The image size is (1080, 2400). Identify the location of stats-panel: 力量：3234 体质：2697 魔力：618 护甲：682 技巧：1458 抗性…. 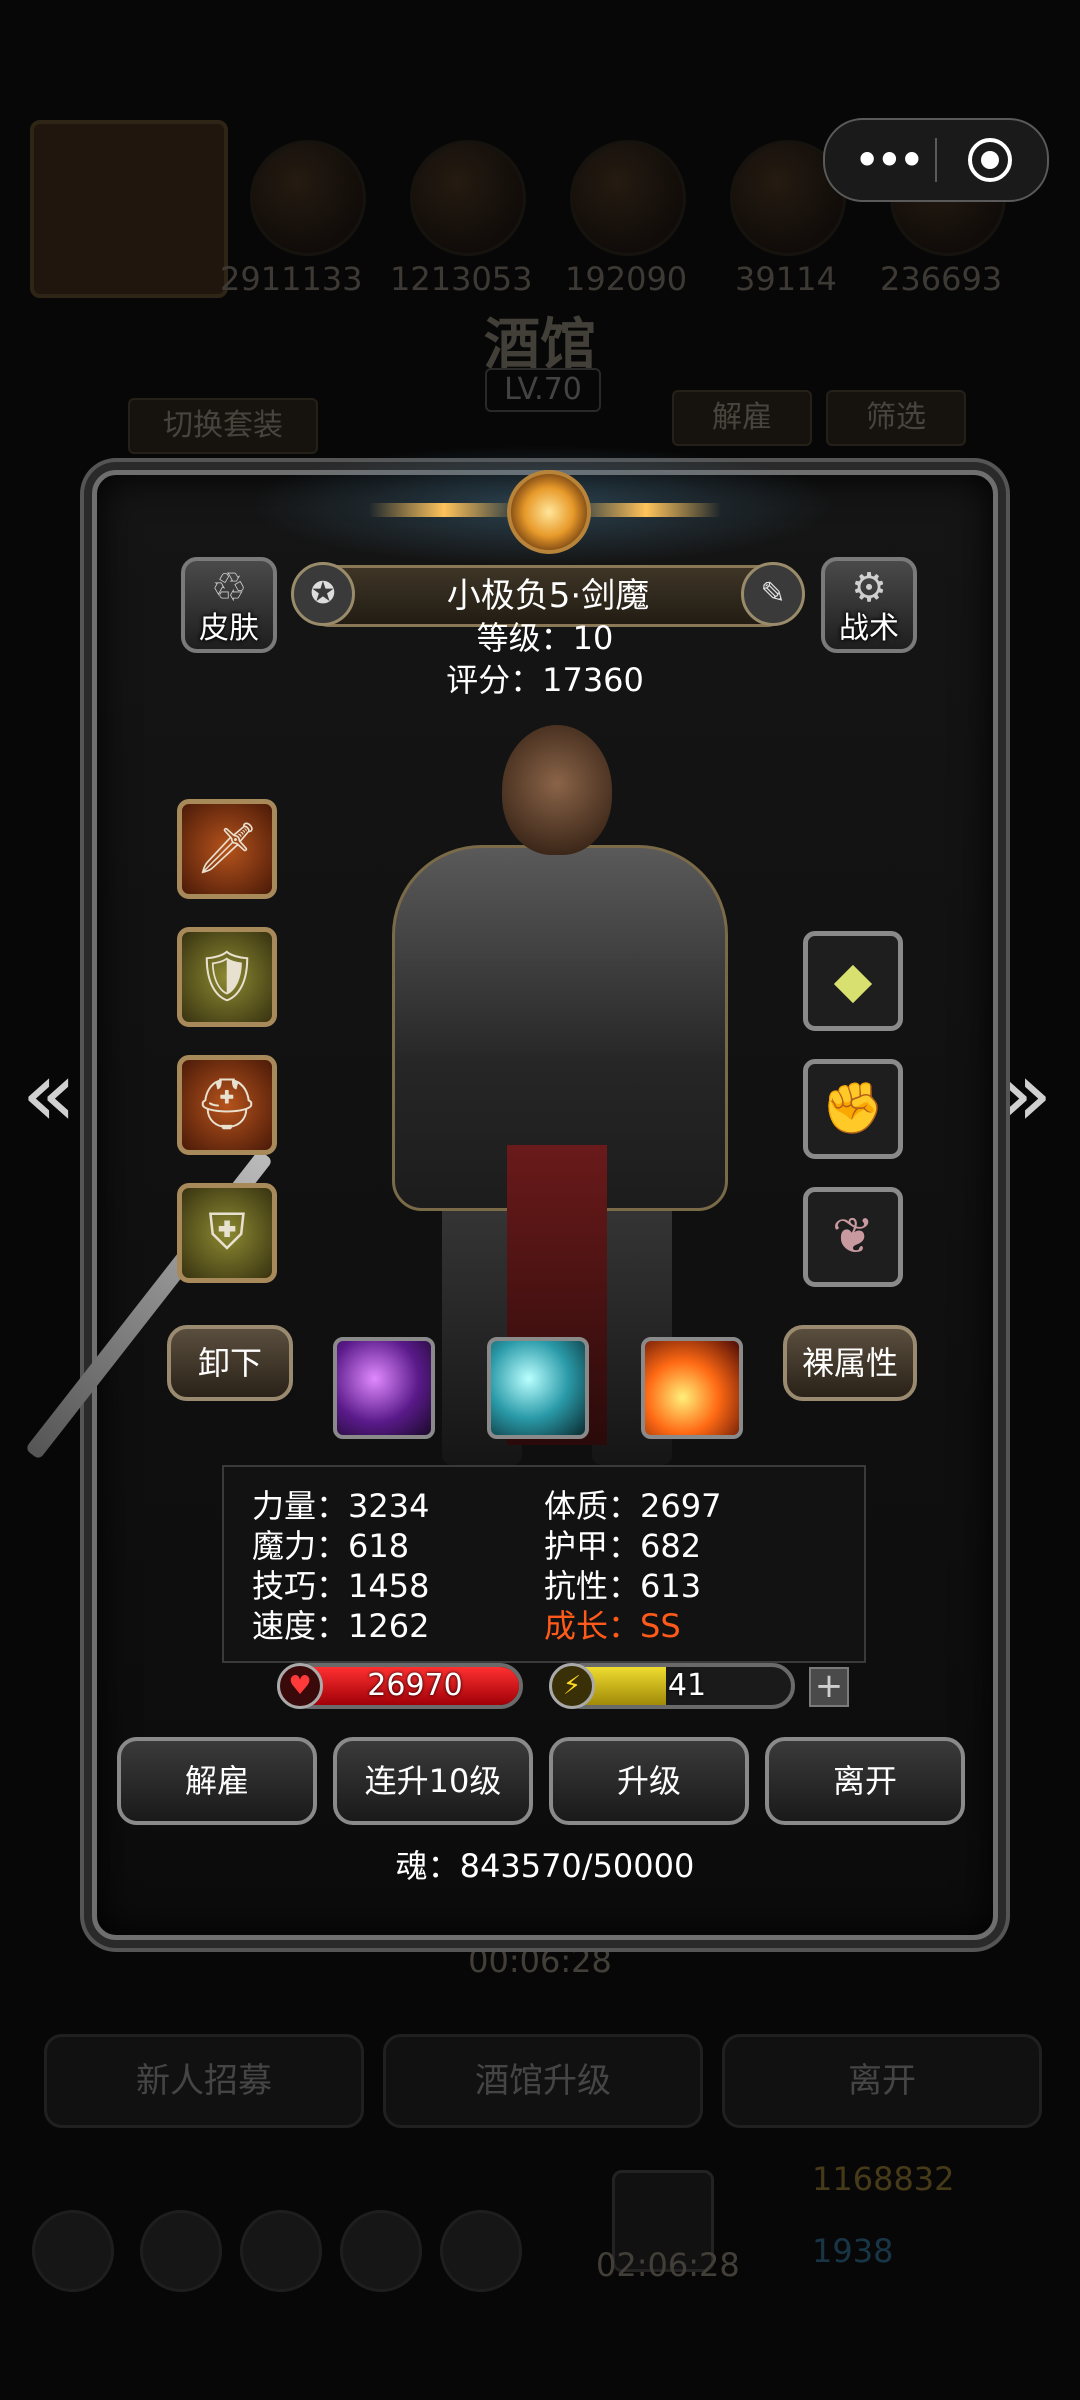
(544, 1564).